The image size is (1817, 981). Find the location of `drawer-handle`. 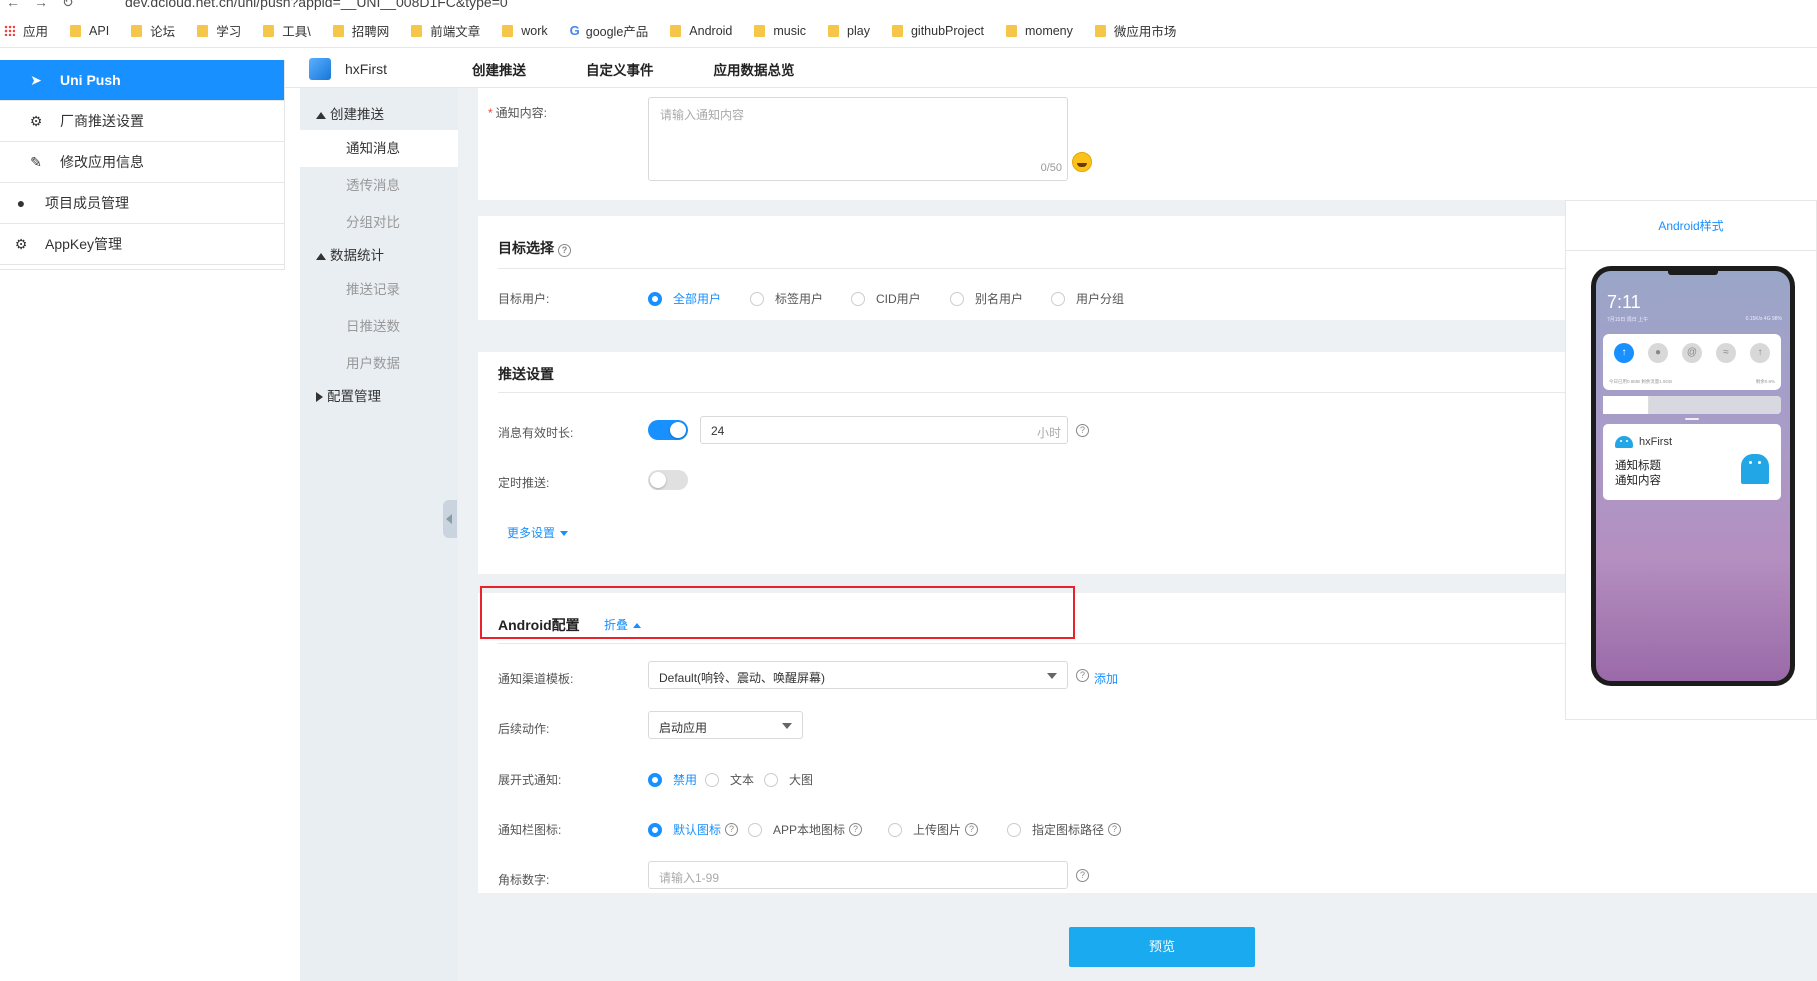

drawer-handle is located at coordinates (1692, 419).